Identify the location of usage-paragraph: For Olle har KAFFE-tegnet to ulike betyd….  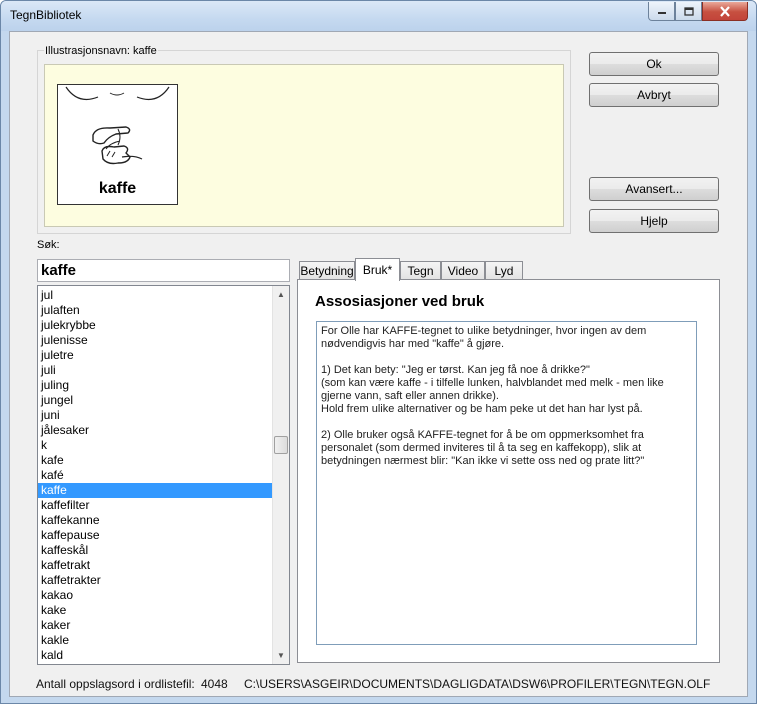
(484, 337).